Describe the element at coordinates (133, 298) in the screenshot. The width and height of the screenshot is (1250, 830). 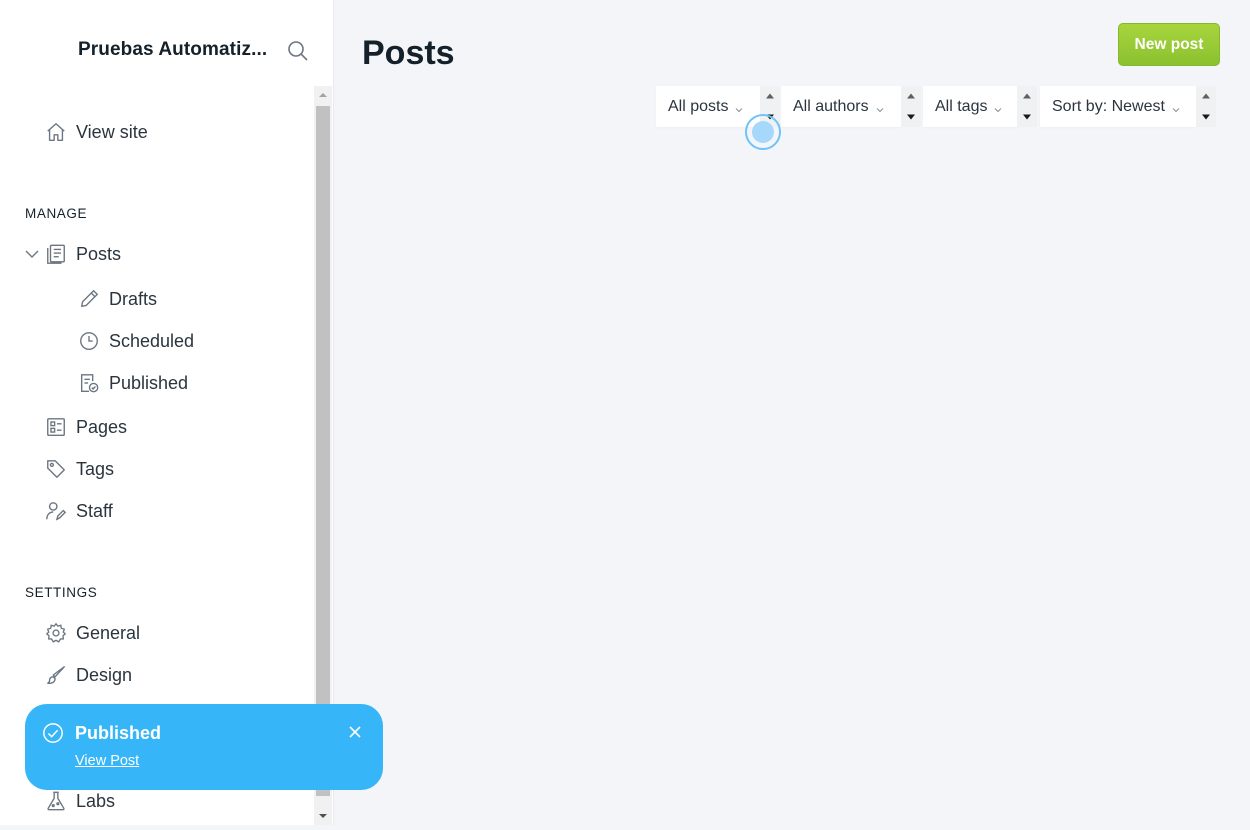
I see `sidebar-item-label: Drafts` at that location.